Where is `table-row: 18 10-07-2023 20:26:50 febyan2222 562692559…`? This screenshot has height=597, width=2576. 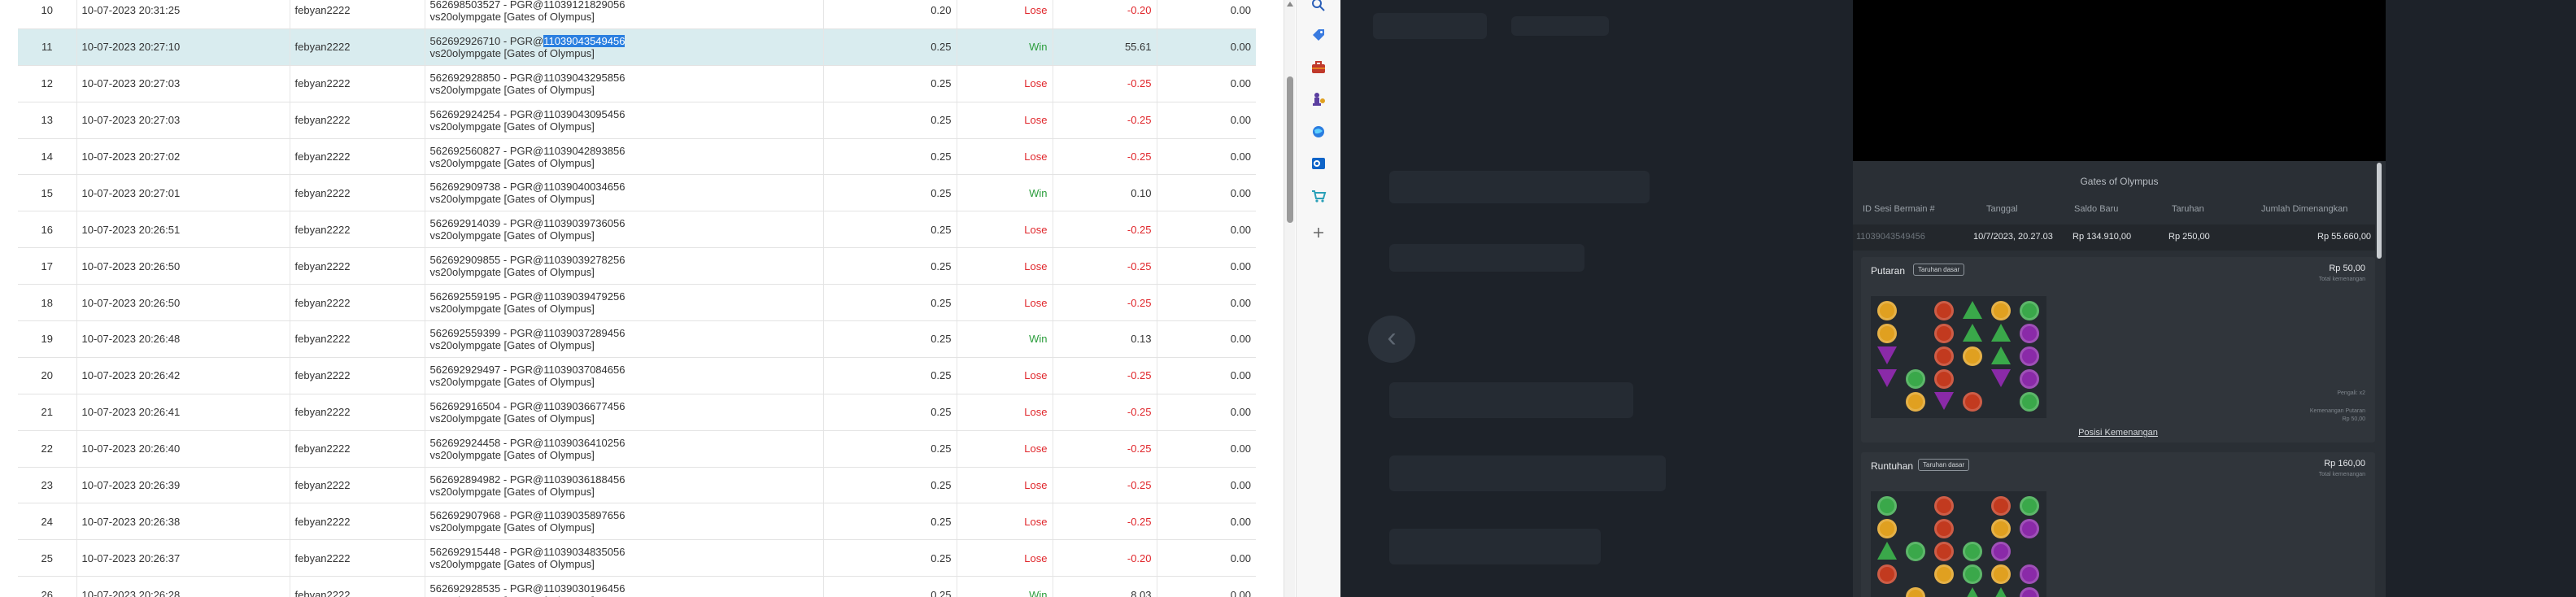 table-row: 18 10-07-2023 20:26:50 febyan2222 562692559… is located at coordinates (637, 303).